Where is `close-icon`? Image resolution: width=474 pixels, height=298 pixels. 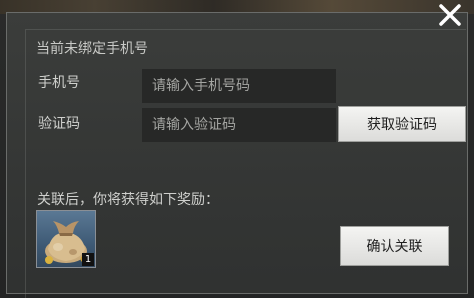
close-icon is located at coordinates (450, 15).